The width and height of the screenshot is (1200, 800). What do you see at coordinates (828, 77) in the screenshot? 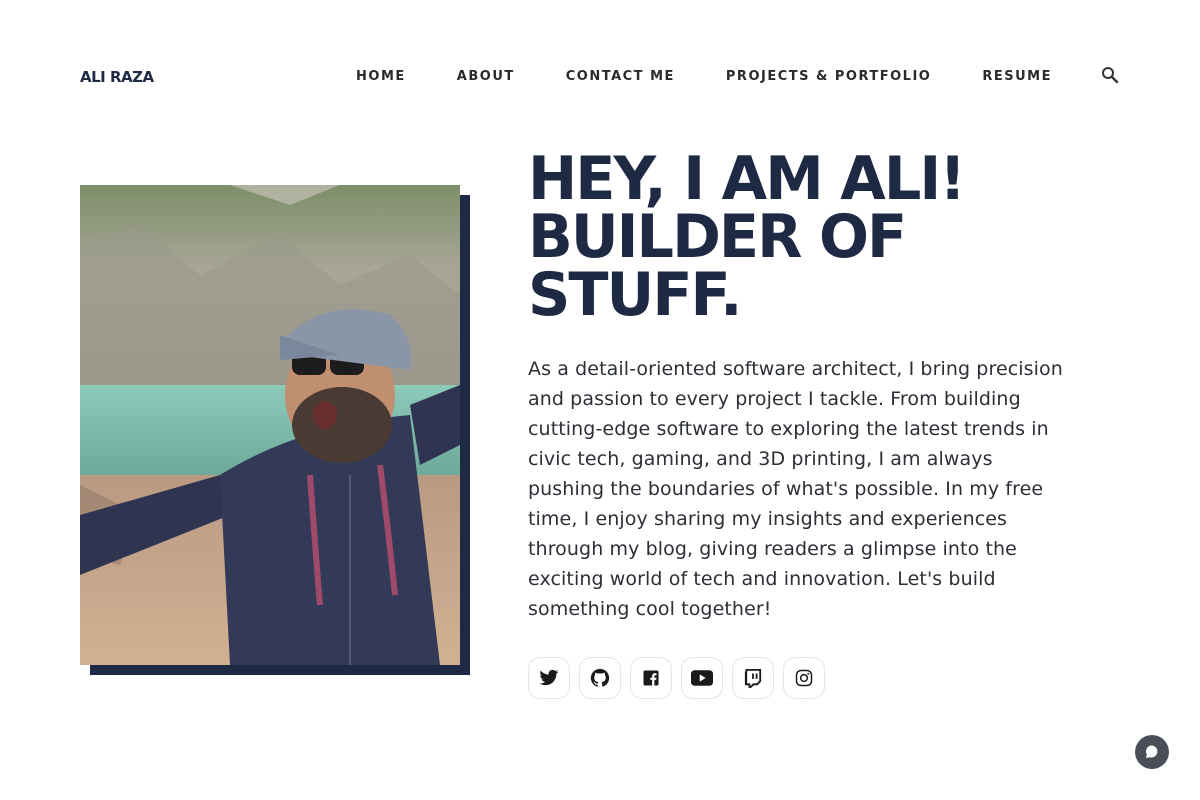
I see `nav-projects: PROJECTS & PORTFOLIO` at bounding box center [828, 77].